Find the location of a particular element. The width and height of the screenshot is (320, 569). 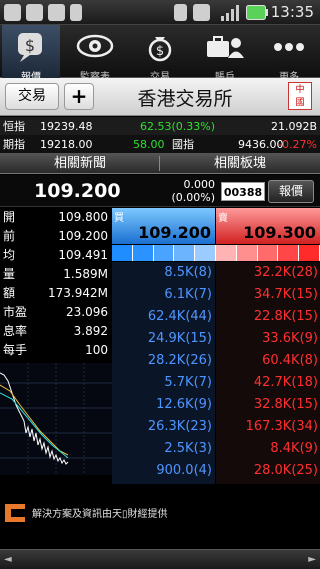

index-name-2: 國指 is located at coordinates (183, 144).